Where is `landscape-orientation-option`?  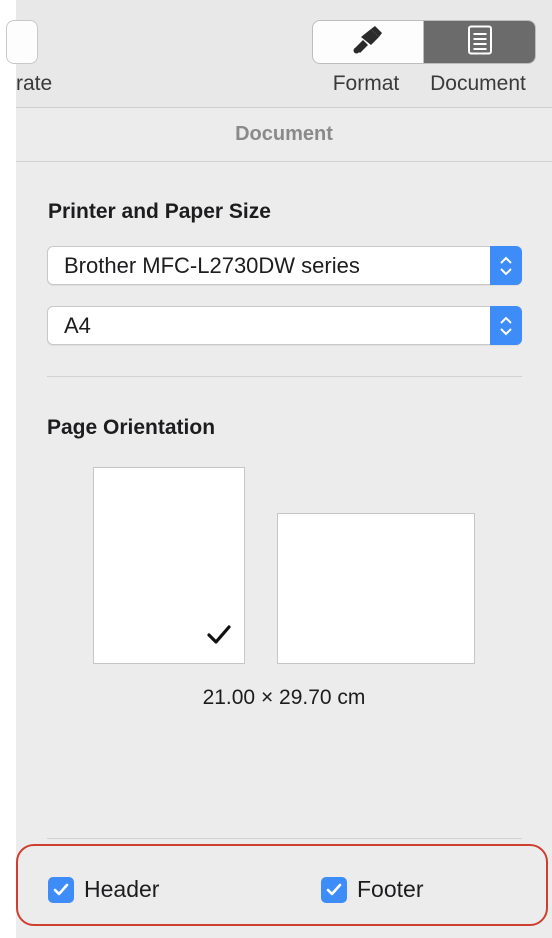 landscape-orientation-option is located at coordinates (376, 588).